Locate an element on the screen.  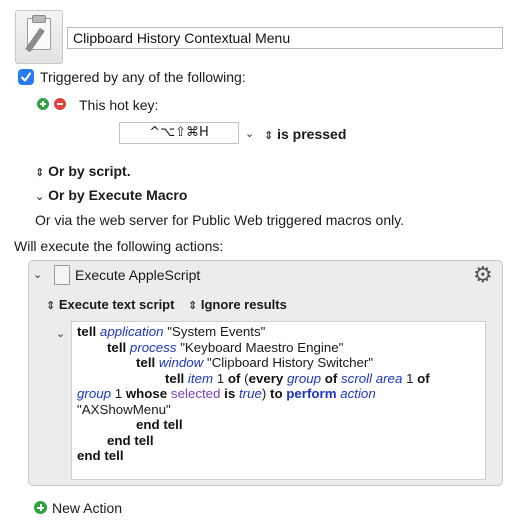
applescript-icon is located at coordinates (62, 275).